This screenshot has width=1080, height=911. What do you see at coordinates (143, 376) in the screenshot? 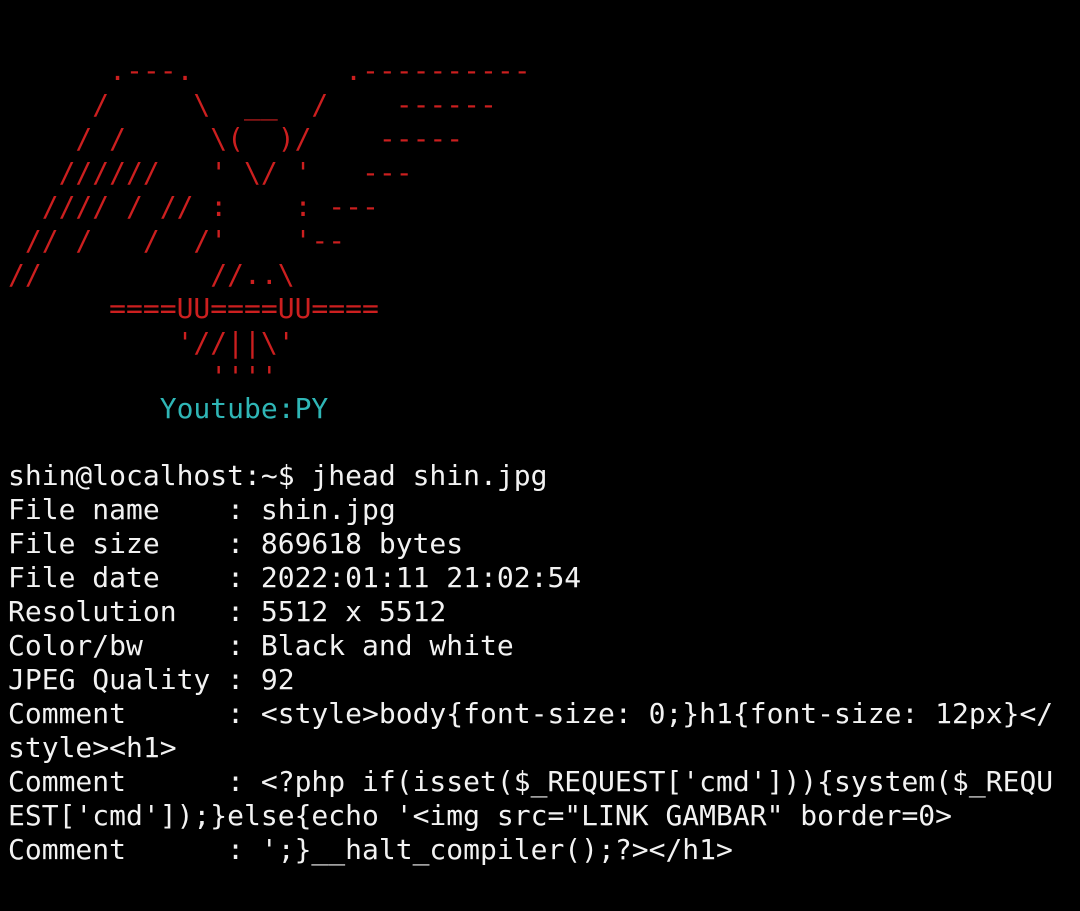
I see `banner-art-line: ''''` at bounding box center [143, 376].